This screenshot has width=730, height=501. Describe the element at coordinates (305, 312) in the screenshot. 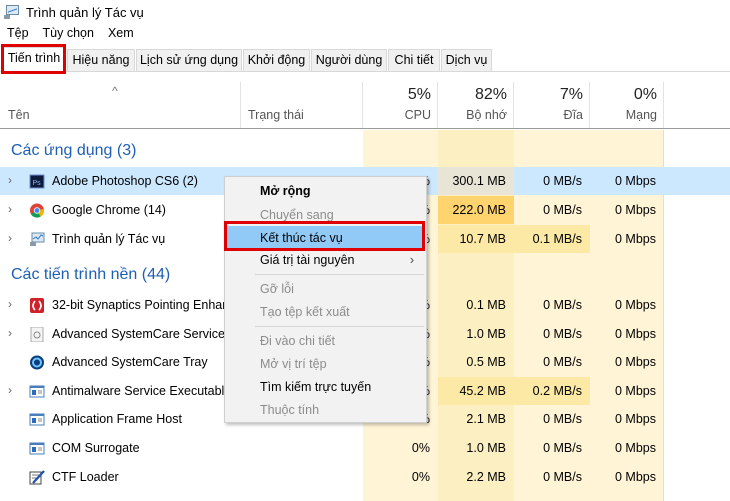

I see `menu-item-create-dump: Tạo tệp kết xuất` at that location.